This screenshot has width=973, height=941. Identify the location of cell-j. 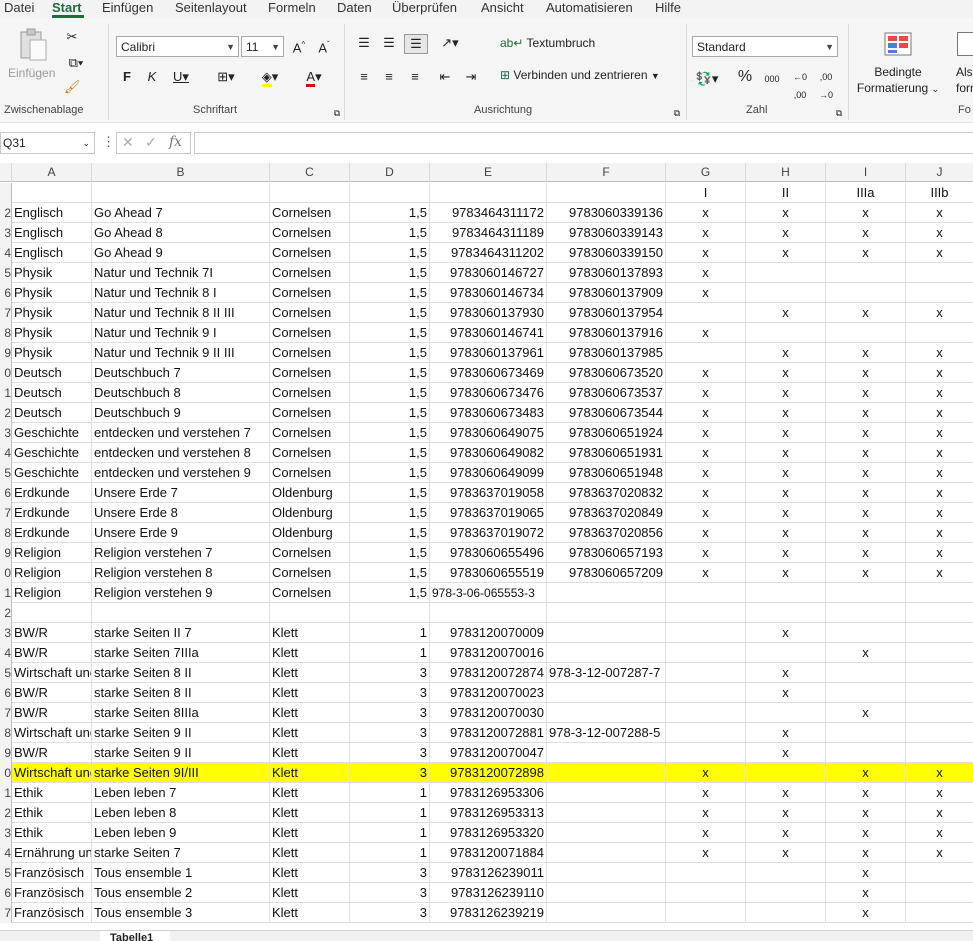
(939, 753).